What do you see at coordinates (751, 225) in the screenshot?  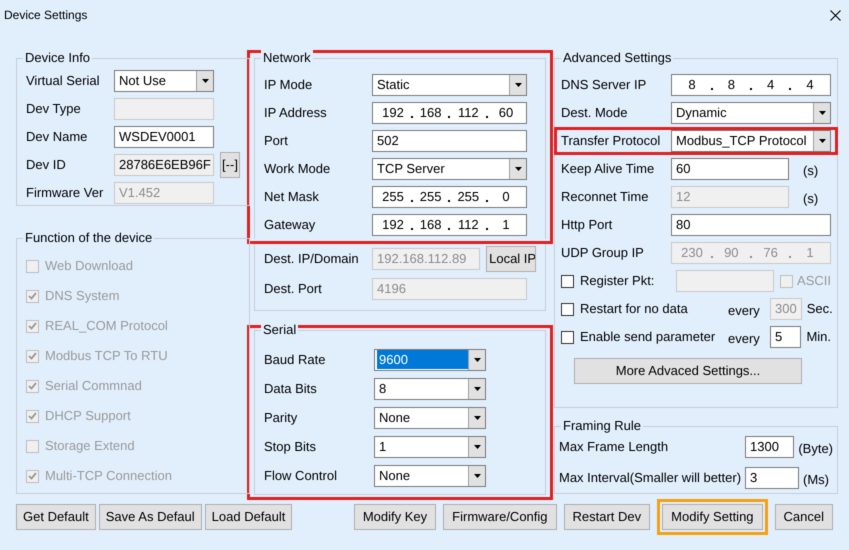 I see `input-field: 80` at bounding box center [751, 225].